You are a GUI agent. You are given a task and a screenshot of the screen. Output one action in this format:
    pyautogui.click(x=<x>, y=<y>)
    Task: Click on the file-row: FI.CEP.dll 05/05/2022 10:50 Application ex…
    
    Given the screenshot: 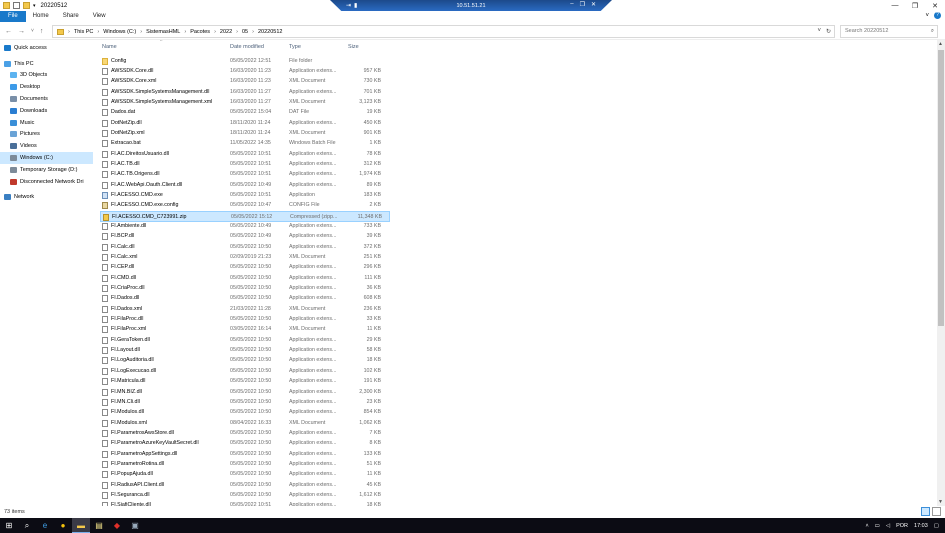 What is the action you would take?
    pyautogui.click(x=245, y=268)
    